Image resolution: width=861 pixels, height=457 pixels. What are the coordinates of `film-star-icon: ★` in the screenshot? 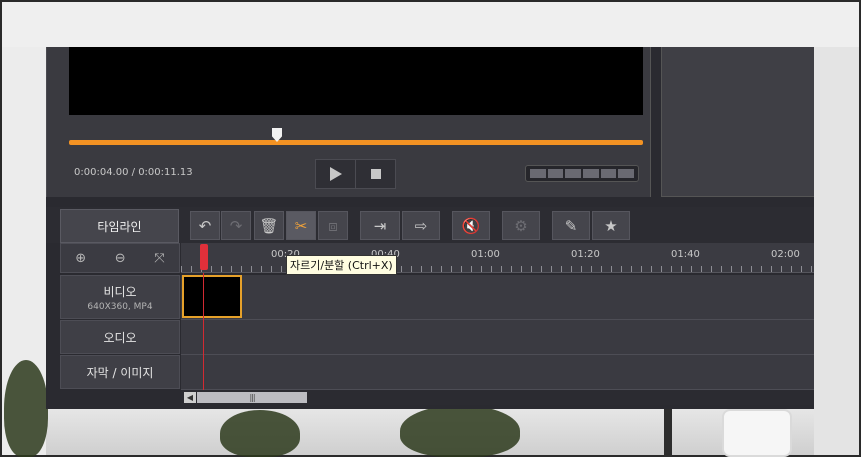 It's located at (611, 225).